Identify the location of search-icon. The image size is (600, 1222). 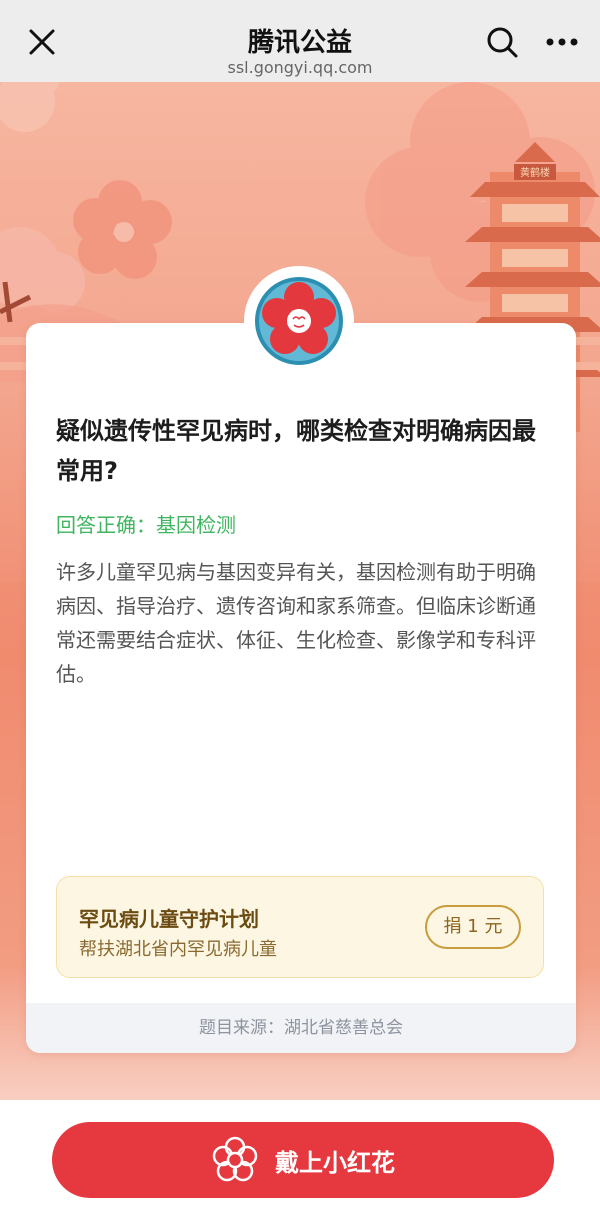
(502, 42).